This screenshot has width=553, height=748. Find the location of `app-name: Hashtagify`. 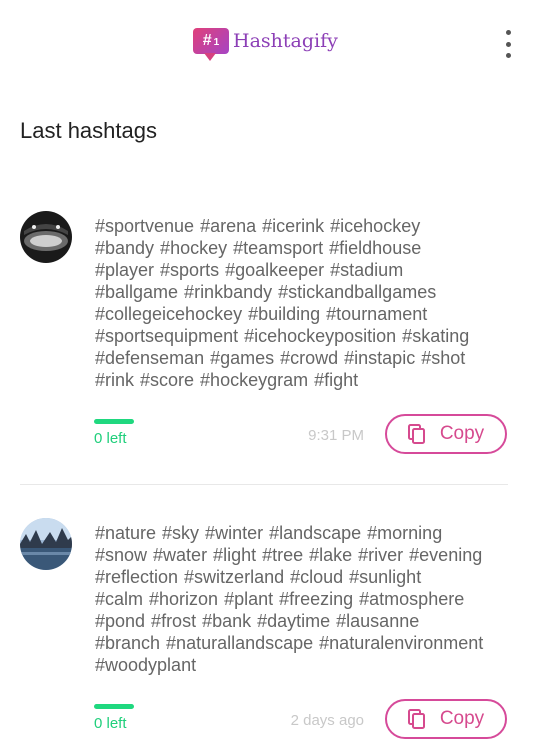

app-name: Hashtagify is located at coordinates (285, 41).